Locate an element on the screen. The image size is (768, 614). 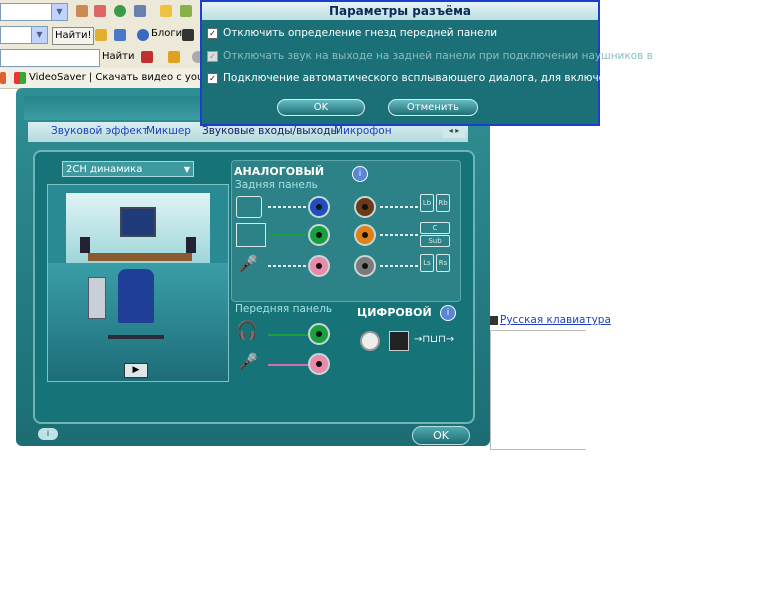
pencil-icon is located at coordinates (101, 35).